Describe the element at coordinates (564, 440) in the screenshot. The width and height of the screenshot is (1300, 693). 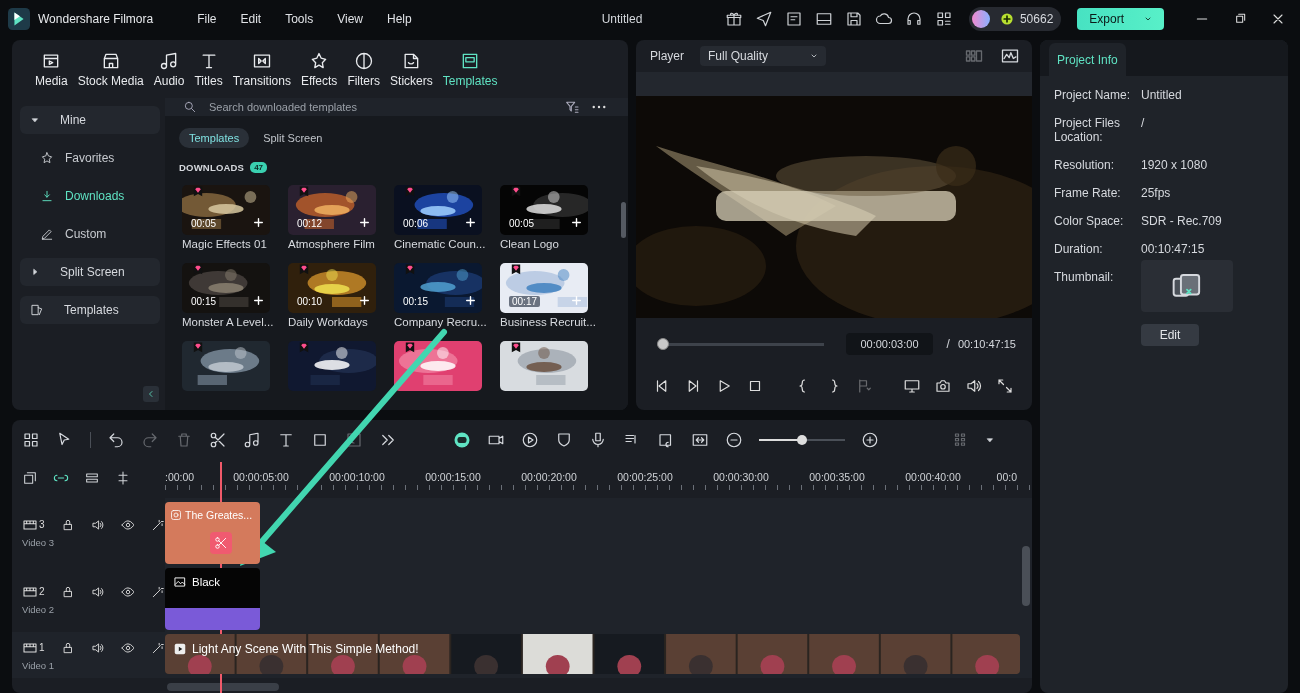
I see `shield-icon` at that location.